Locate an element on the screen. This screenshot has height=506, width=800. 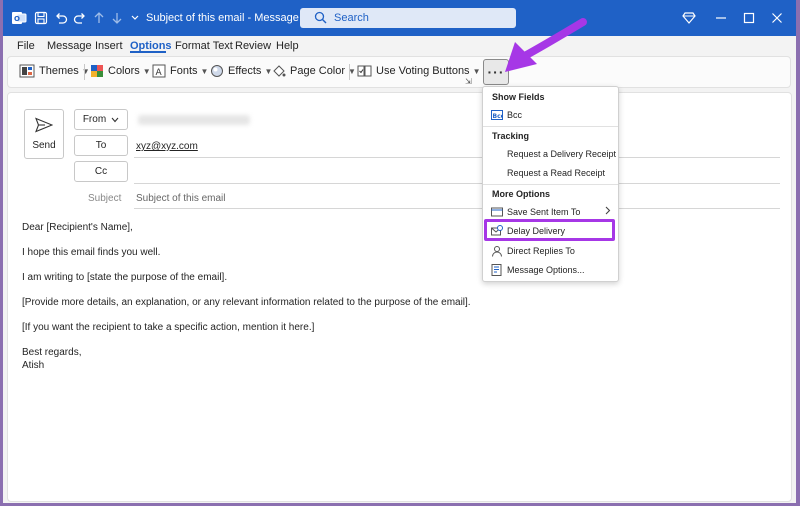
send-icon is located at coordinates (44, 126).